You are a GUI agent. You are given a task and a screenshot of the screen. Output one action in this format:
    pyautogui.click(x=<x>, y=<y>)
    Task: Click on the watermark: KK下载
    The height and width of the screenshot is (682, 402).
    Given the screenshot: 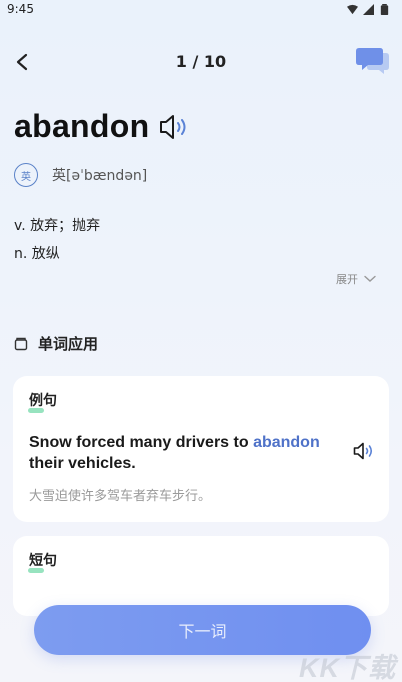 What is the action you would take?
    pyautogui.click(x=347, y=667)
    